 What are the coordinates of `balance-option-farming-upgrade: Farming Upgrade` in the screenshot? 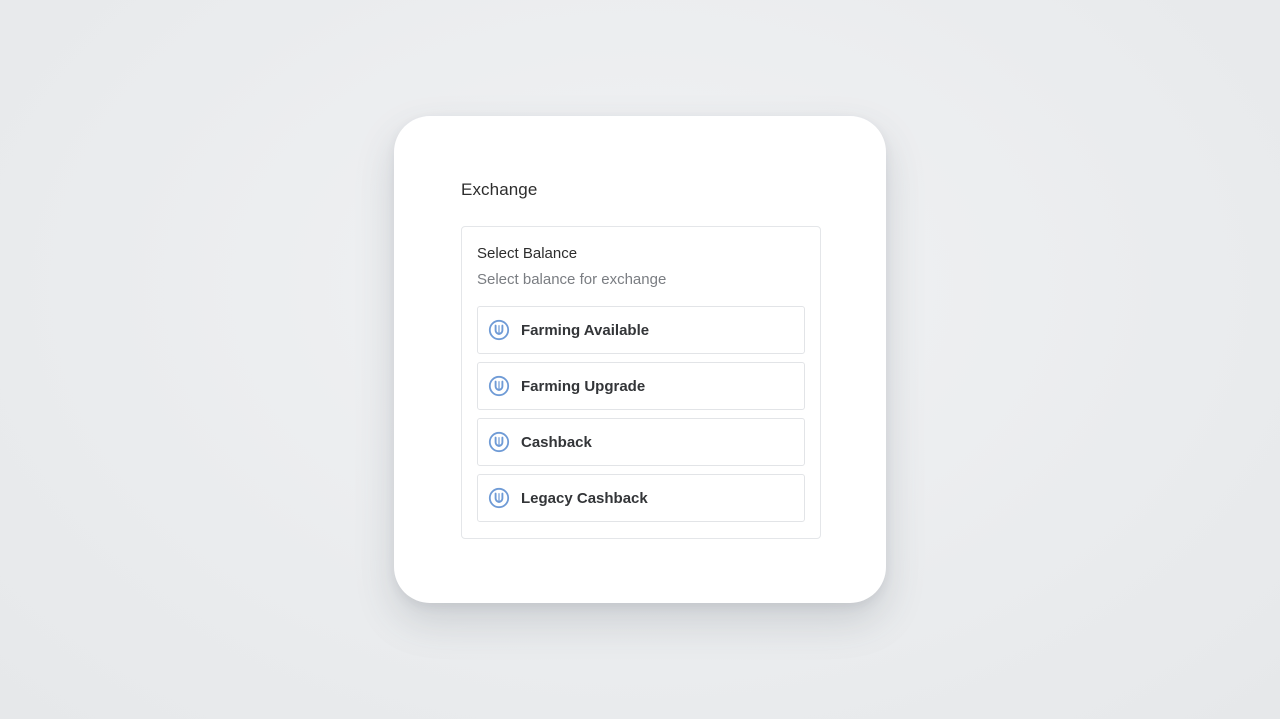 It's located at (641, 386).